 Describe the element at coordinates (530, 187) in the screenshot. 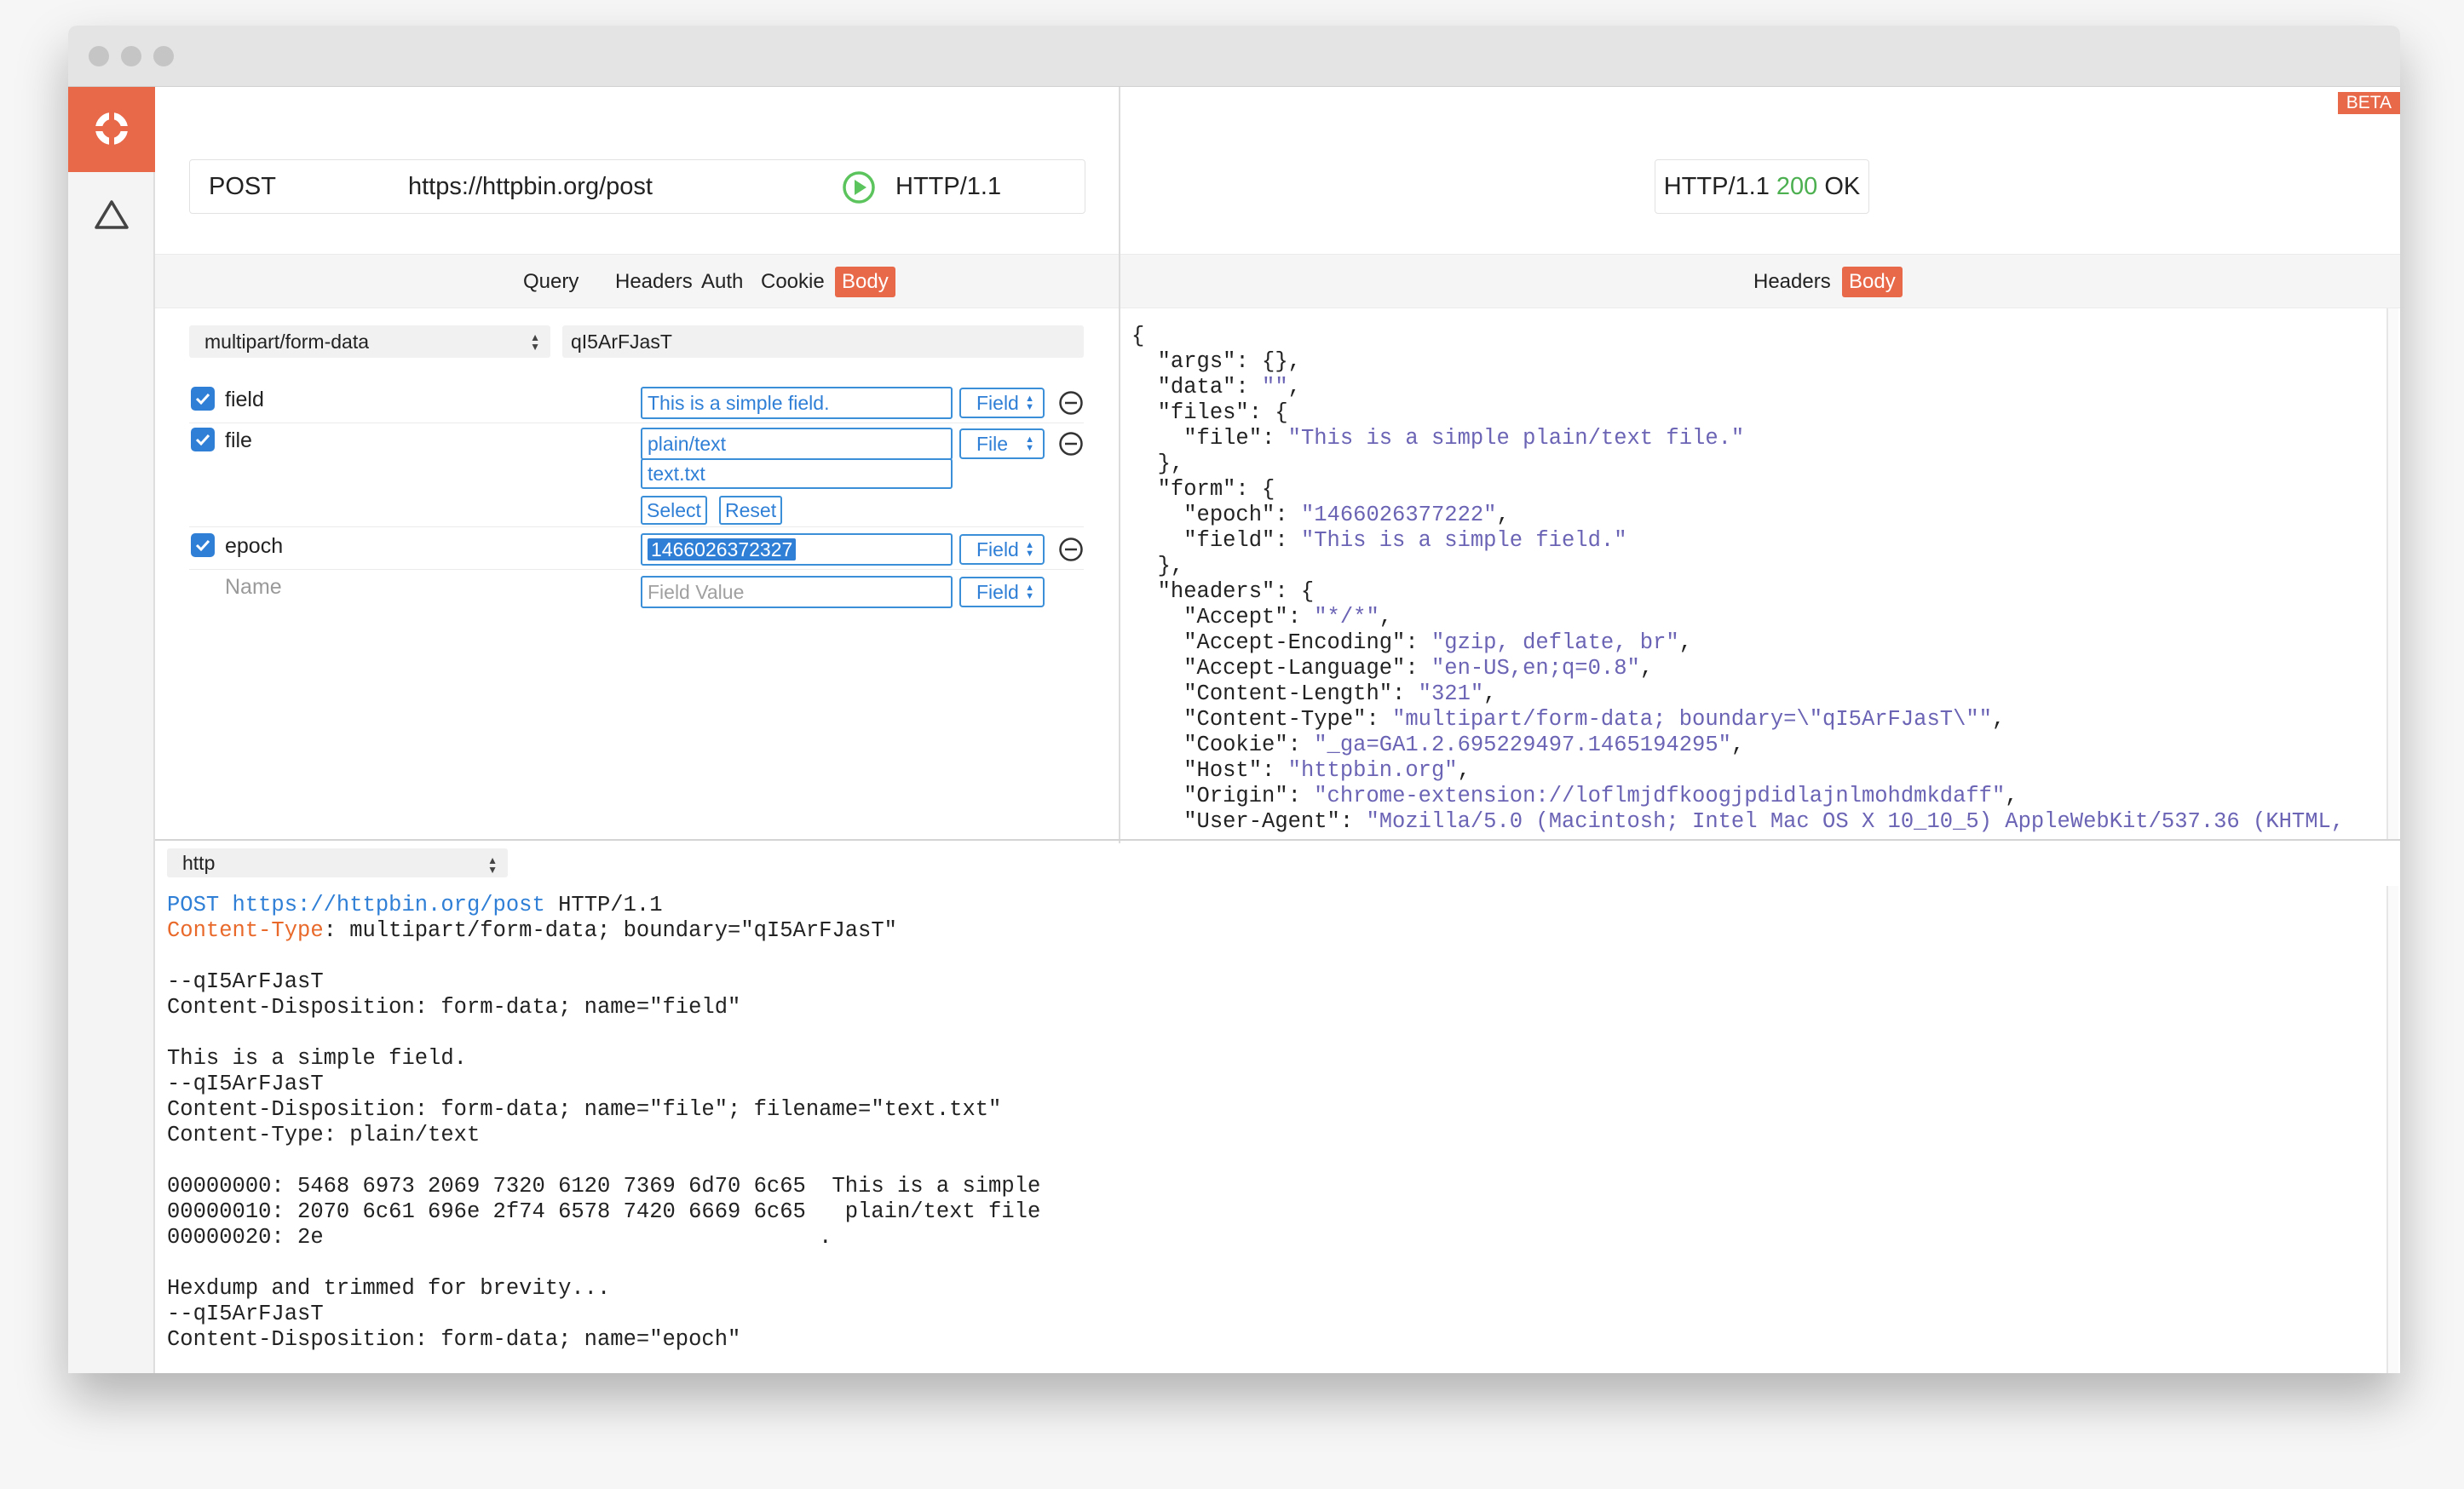

I see `request-url-input: https://httpbin.org/post` at that location.